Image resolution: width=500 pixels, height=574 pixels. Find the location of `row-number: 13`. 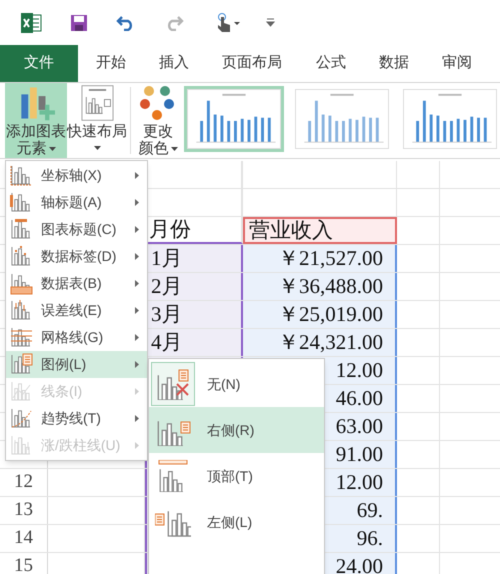

row-number: 13 is located at coordinates (24, 510).